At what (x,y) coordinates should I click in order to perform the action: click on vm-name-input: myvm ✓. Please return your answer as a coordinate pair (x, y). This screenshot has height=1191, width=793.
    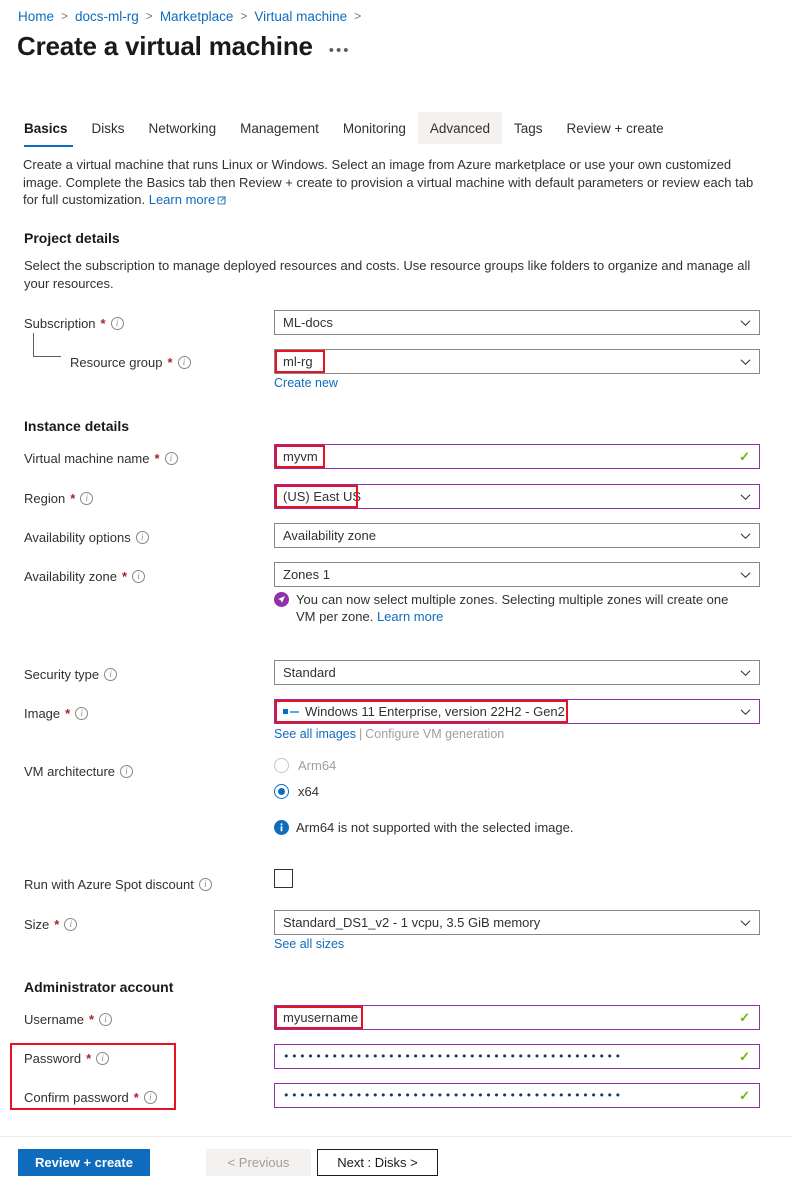
    Looking at the image, I should click on (517, 456).